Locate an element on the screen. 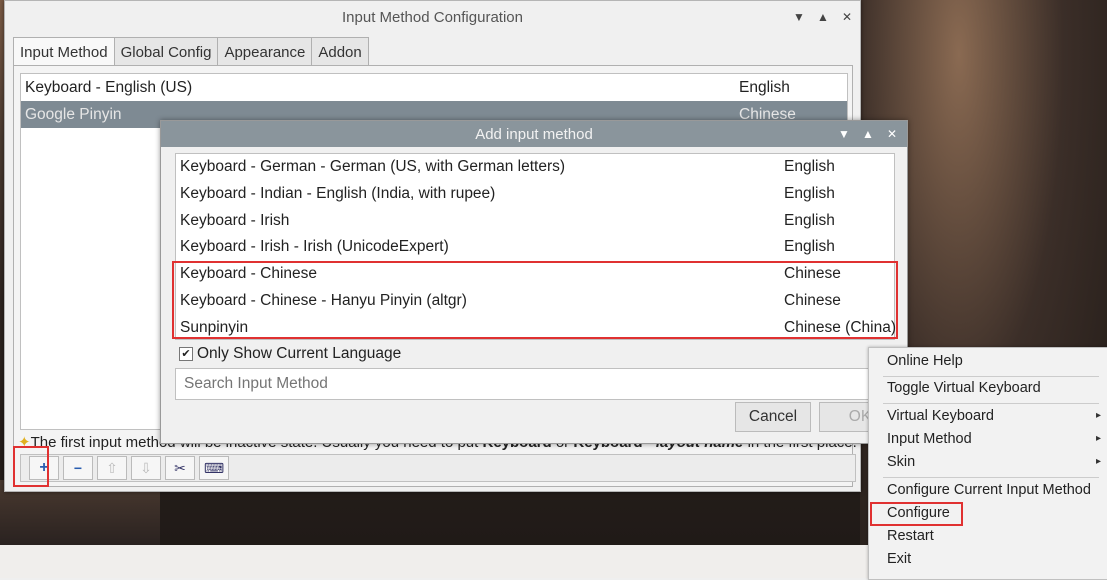  dialog-close-icon: ✕ is located at coordinates (892, 134).